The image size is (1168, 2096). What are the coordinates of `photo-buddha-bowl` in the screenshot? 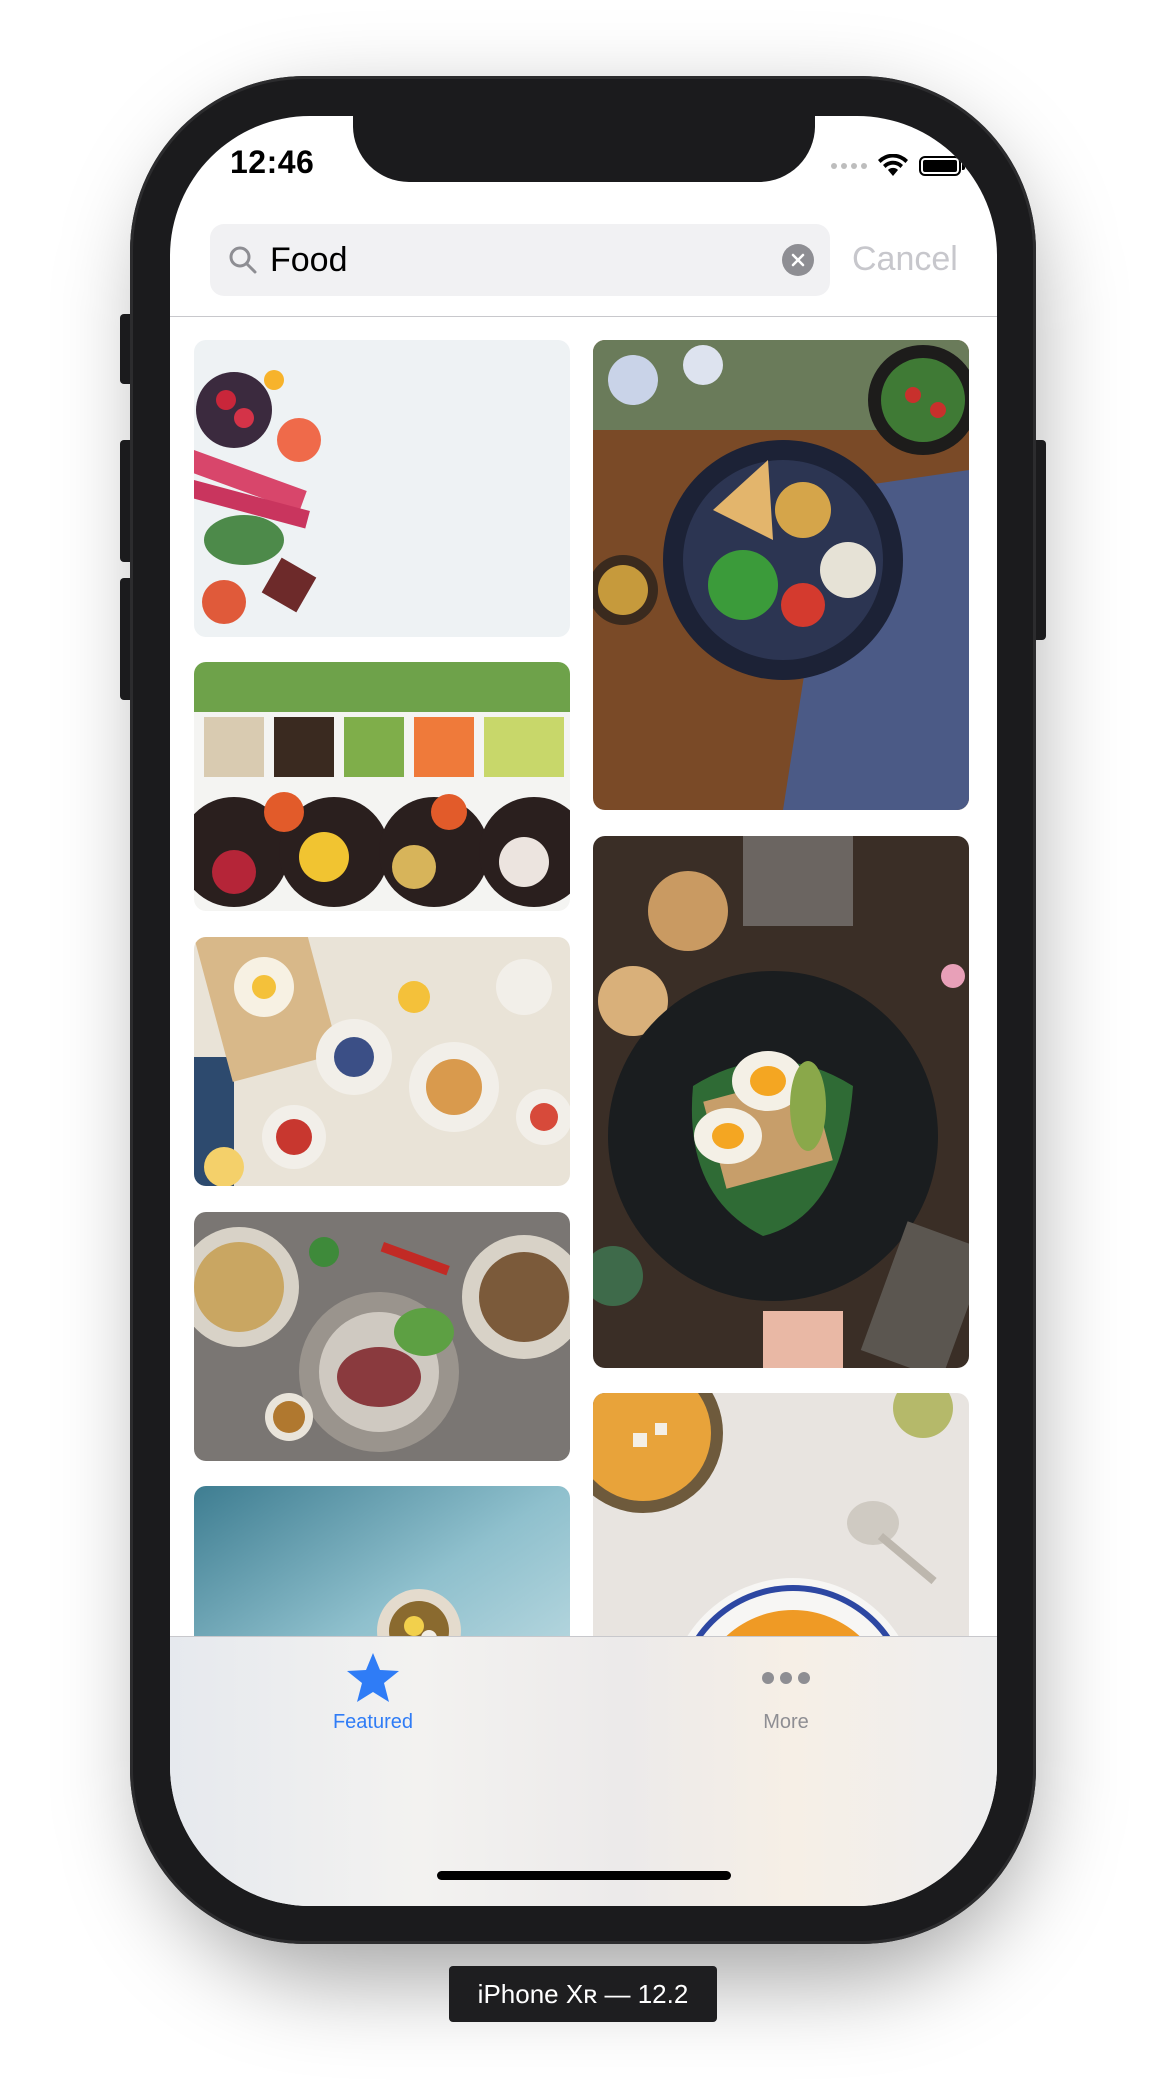 It's located at (781, 575).